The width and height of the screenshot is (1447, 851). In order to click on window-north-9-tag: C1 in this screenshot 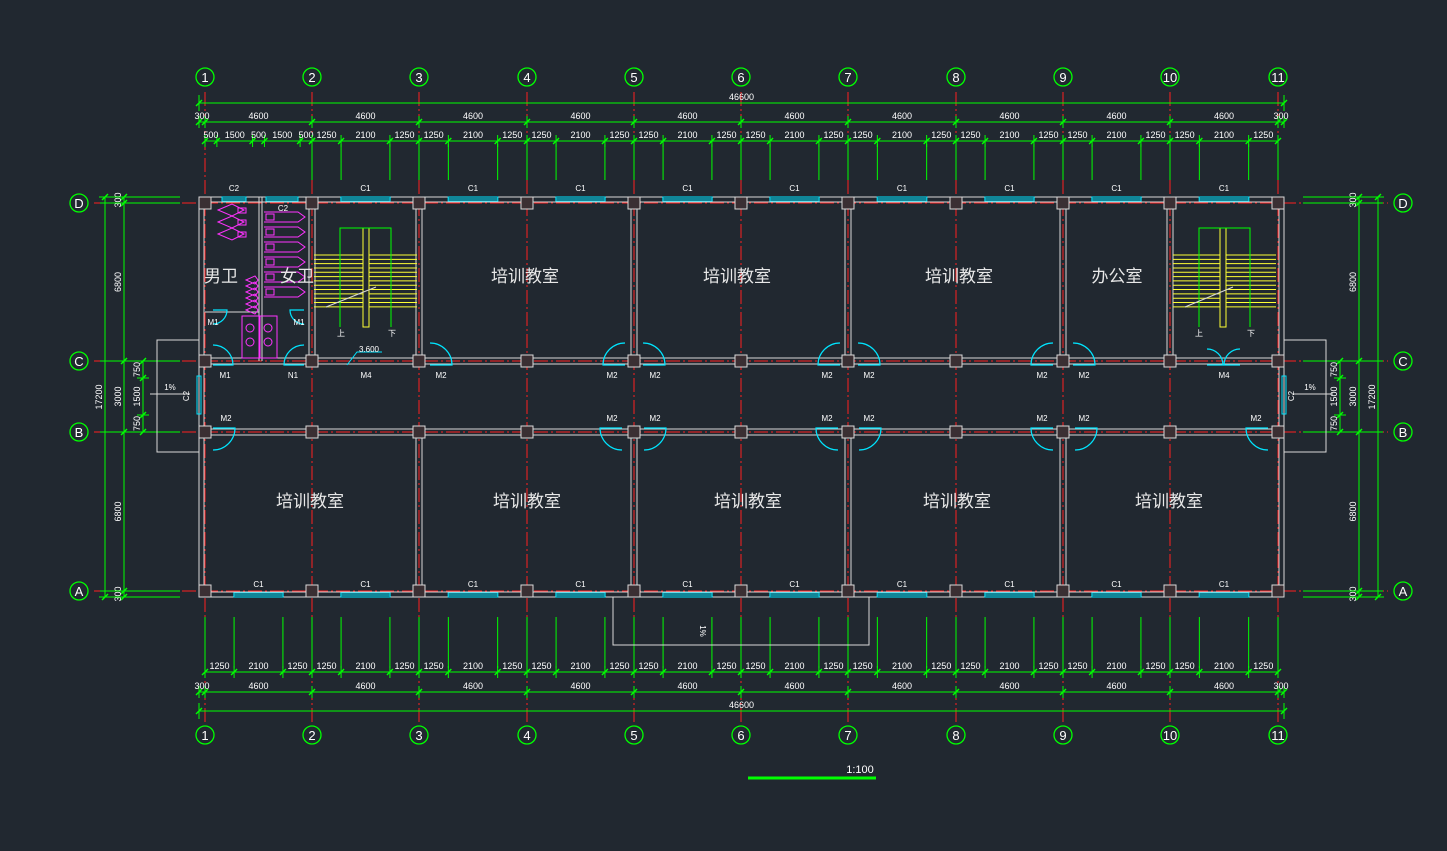, I will do `click(1224, 188)`.